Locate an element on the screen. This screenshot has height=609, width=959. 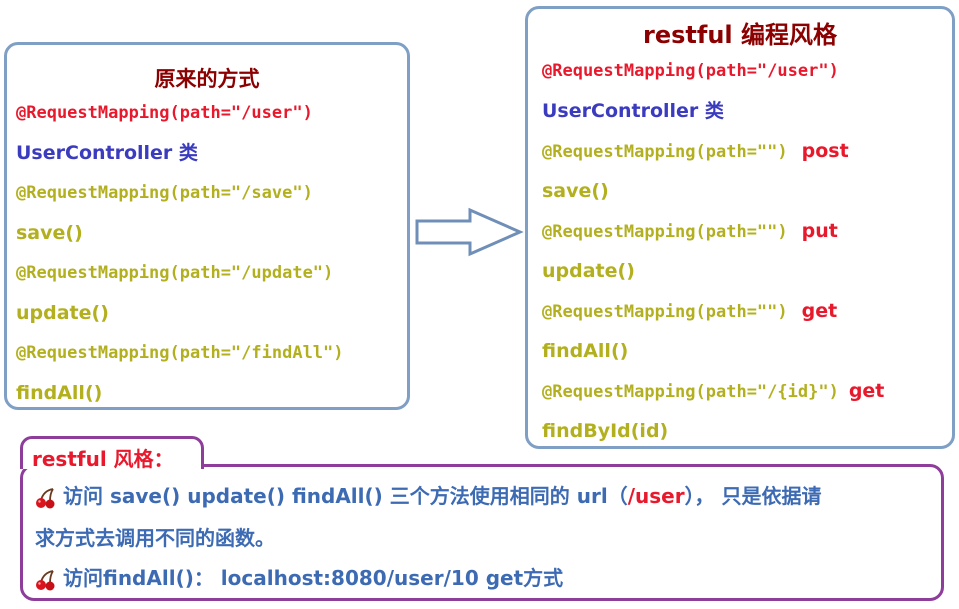
original-approach-title: 原来的方式 is located at coordinates (207, 79).